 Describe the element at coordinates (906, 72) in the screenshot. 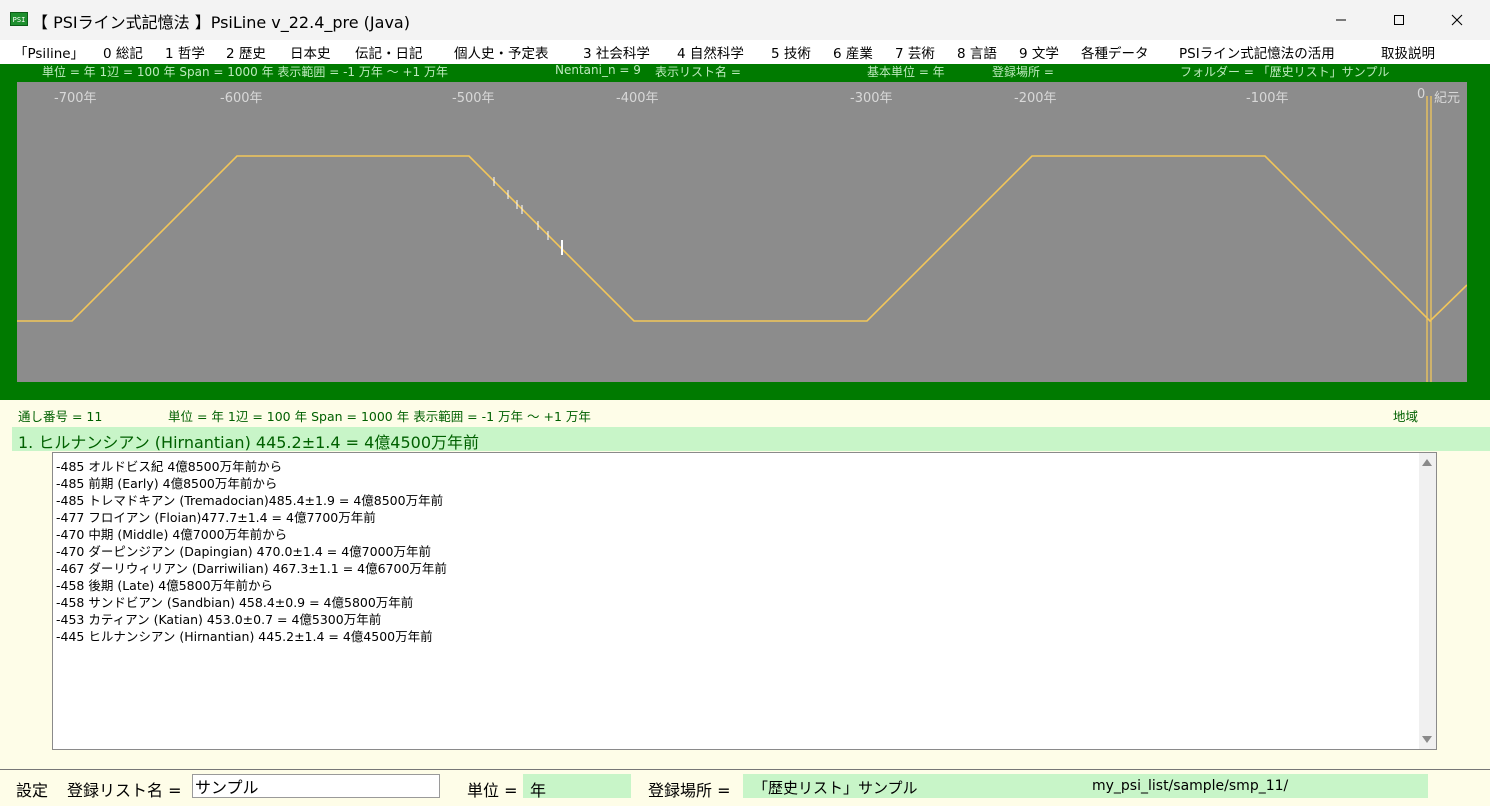

I see `status-base-unit: 基本単位 = 年` at that location.